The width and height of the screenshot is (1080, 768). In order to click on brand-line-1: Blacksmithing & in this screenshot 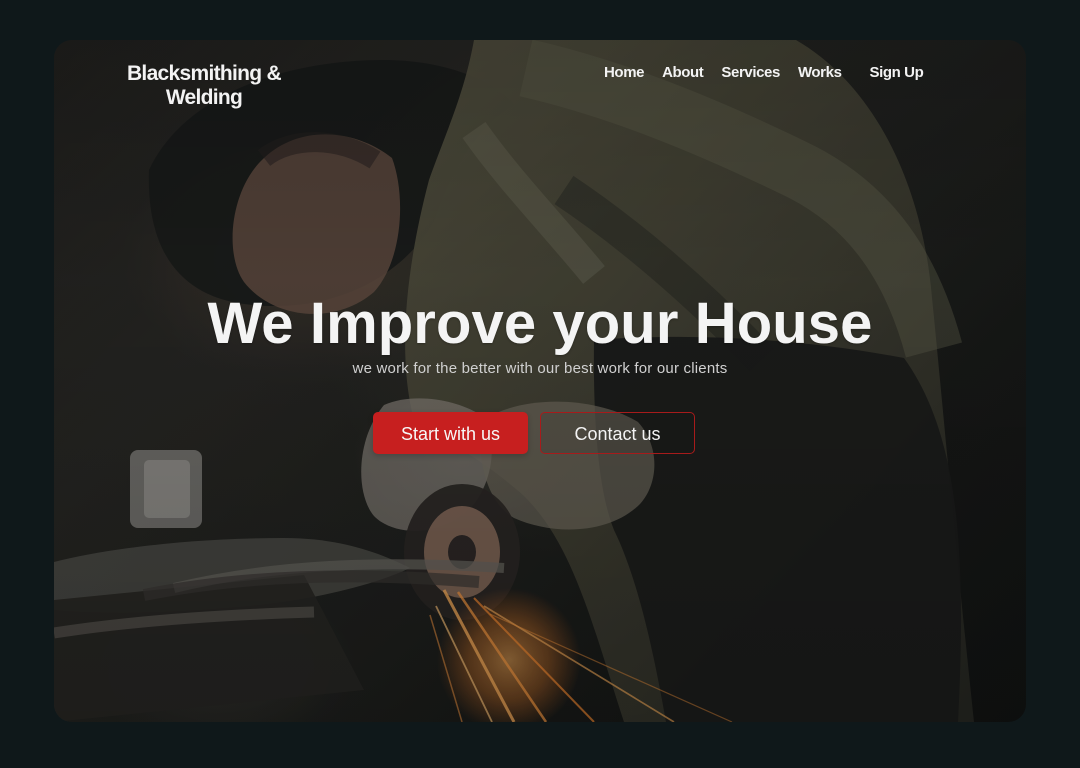, I will do `click(204, 73)`.